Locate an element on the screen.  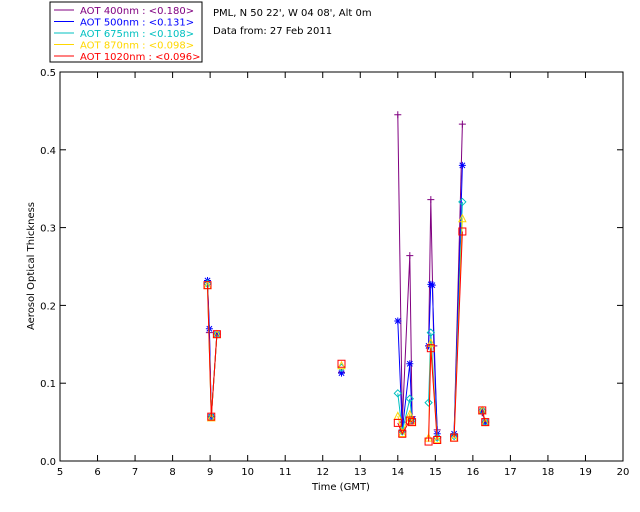
y-tick-label: 0.3 is located at coordinates (48, 229).